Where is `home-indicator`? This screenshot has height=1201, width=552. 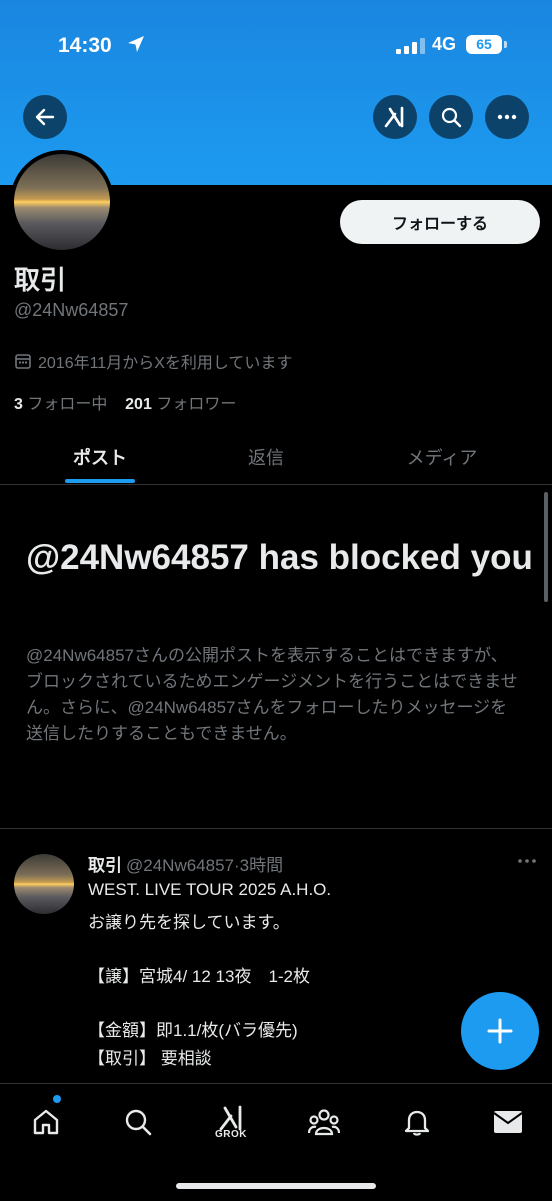
home-indicator is located at coordinates (276, 1186).